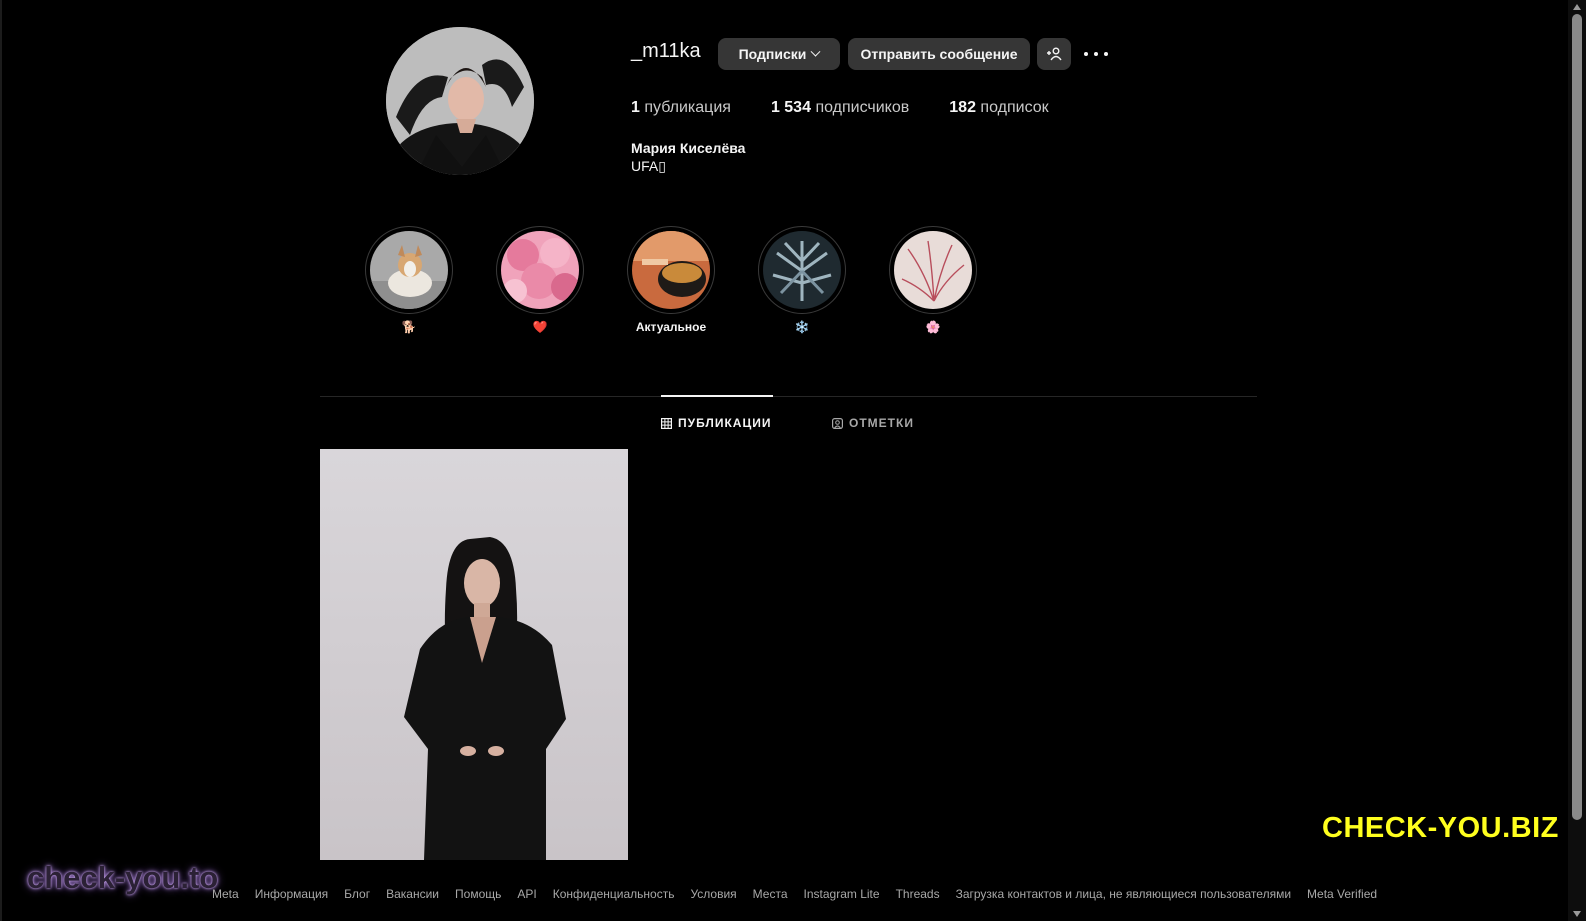 The width and height of the screenshot is (1586, 921). Describe the element at coordinates (802, 327) in the screenshot. I see `highlight-label: ❄️` at that location.